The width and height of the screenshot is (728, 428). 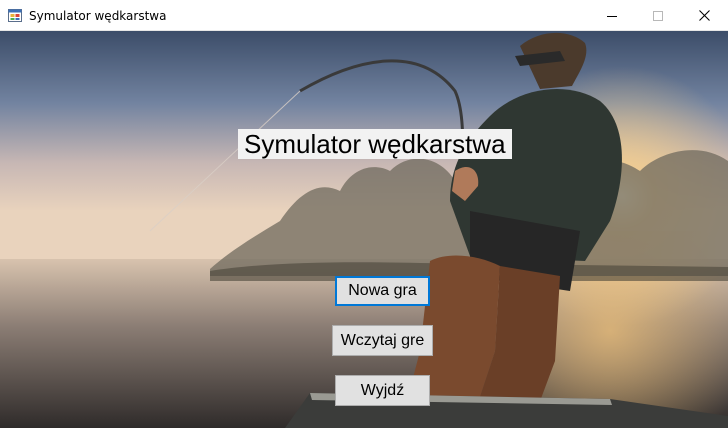 What do you see at coordinates (382, 291) in the screenshot?
I see `new-game-button: Nowa gra` at bounding box center [382, 291].